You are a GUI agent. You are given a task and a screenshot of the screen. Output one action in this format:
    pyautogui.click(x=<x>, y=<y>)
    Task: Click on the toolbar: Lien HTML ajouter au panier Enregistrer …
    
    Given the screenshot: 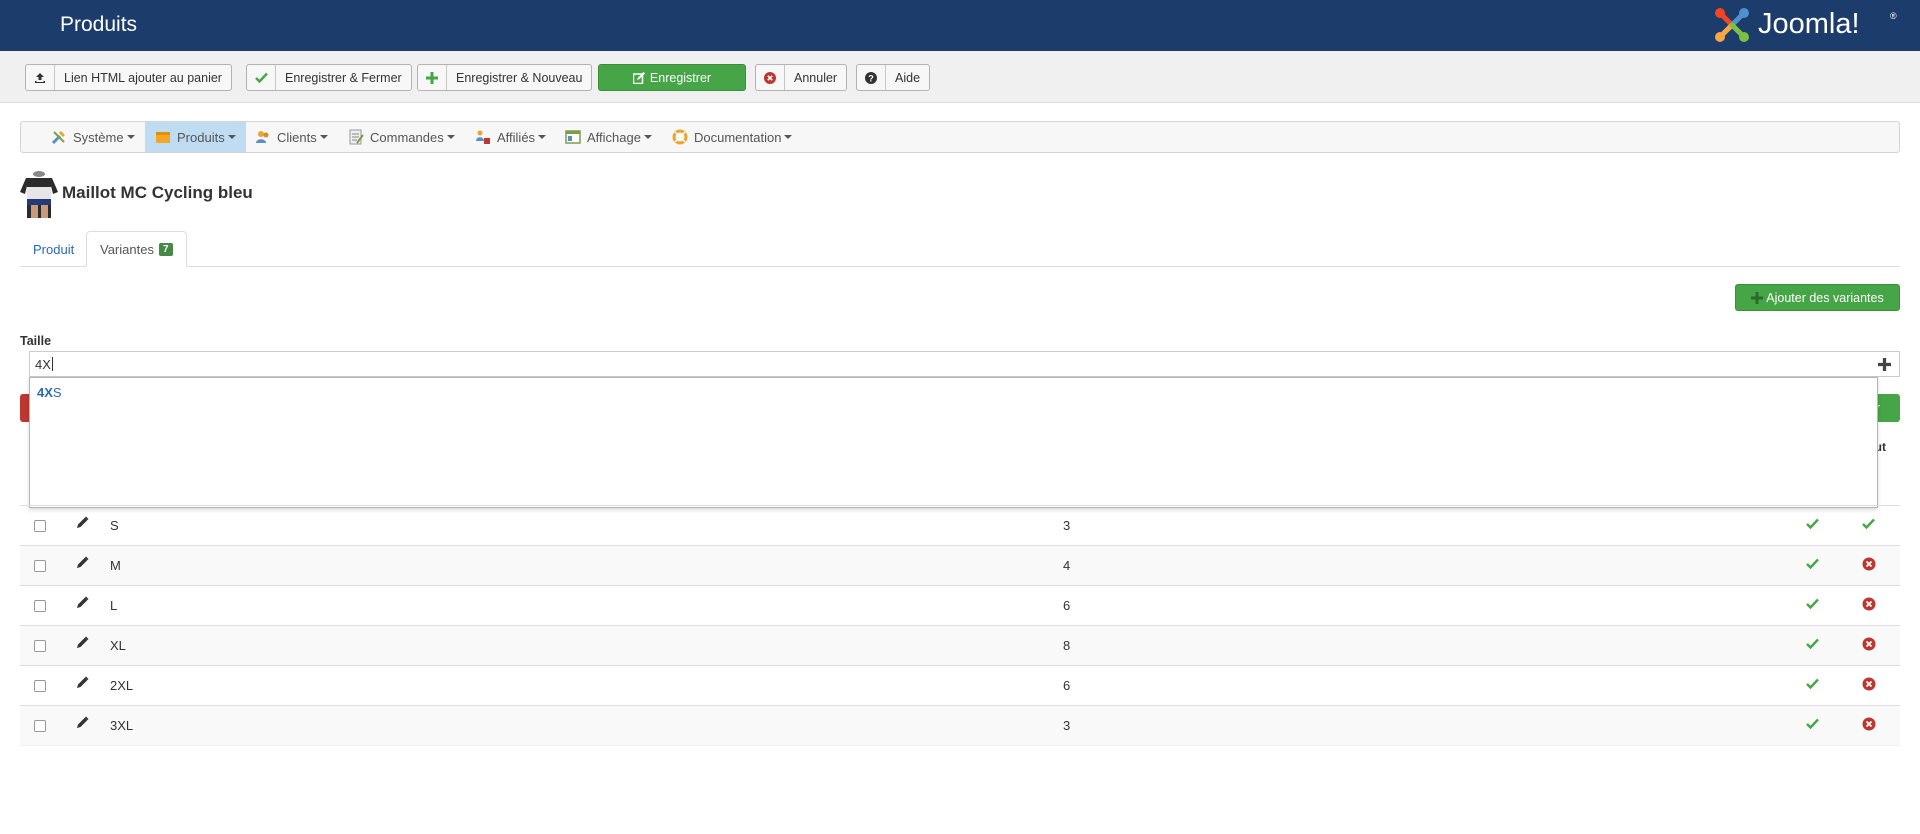 What is the action you would take?
    pyautogui.click(x=960, y=77)
    